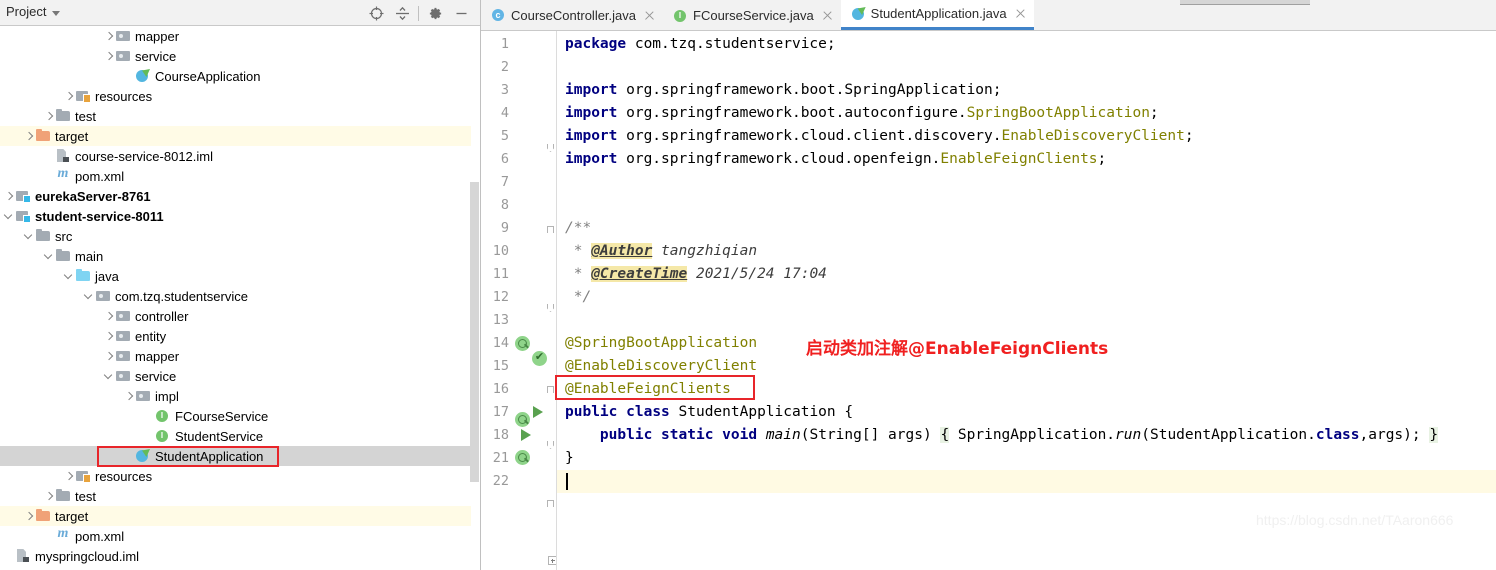 This screenshot has height=570, width=1496. What do you see at coordinates (551, 503) in the screenshot?
I see `fold-region-annotation-end` at bounding box center [551, 503].